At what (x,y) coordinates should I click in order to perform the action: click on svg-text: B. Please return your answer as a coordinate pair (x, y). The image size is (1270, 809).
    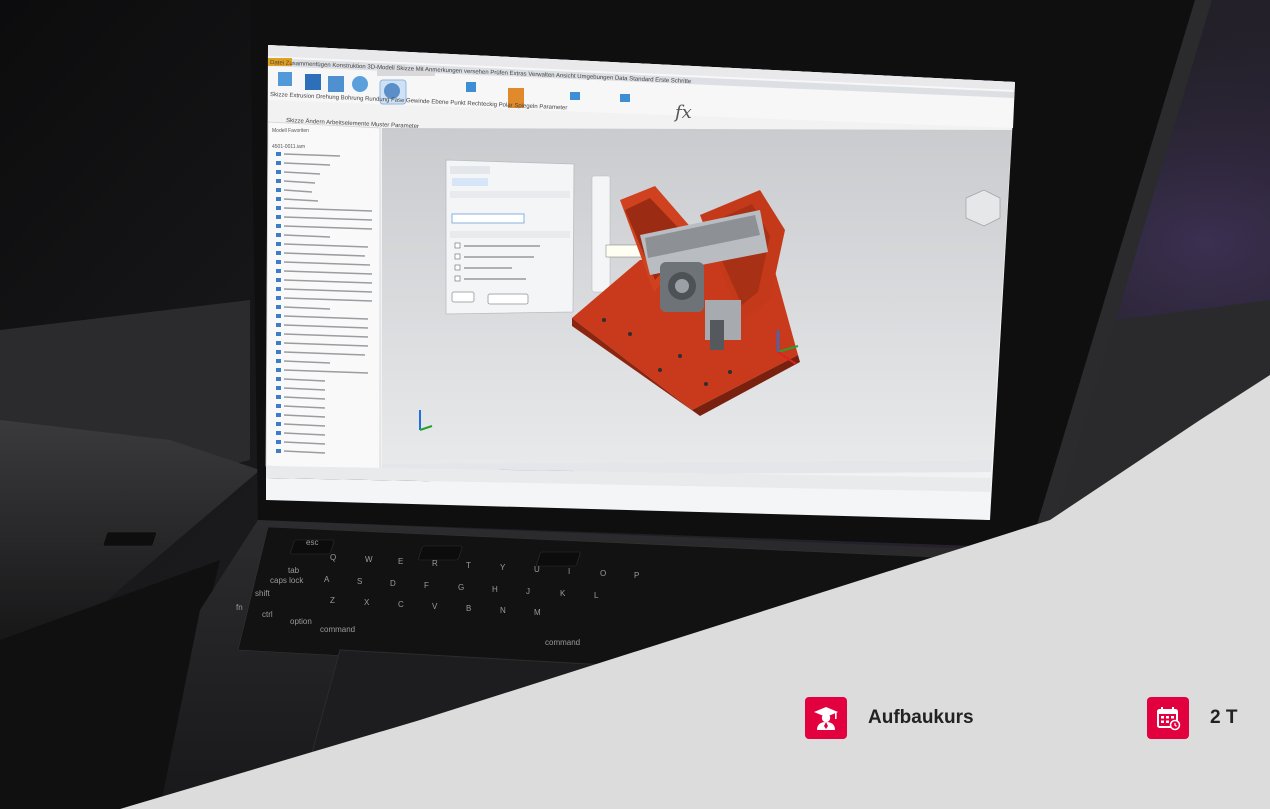
    Looking at the image, I should click on (468, 608).